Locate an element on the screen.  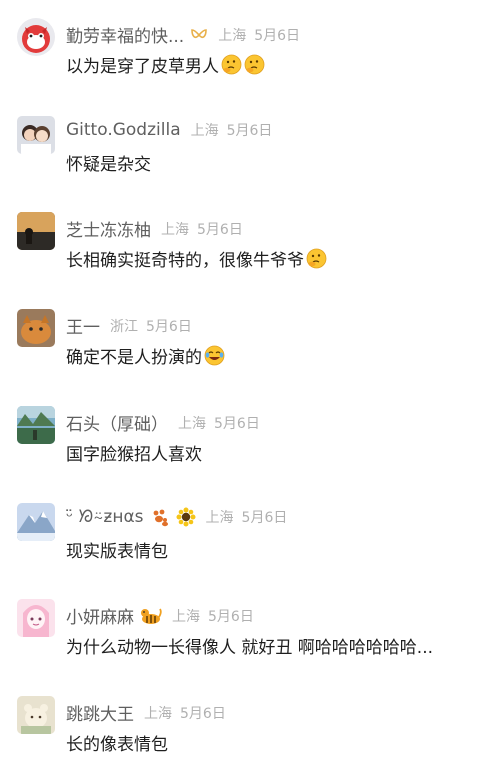
comment-text: 怀疑是杂交 is located at coordinates (108, 162).